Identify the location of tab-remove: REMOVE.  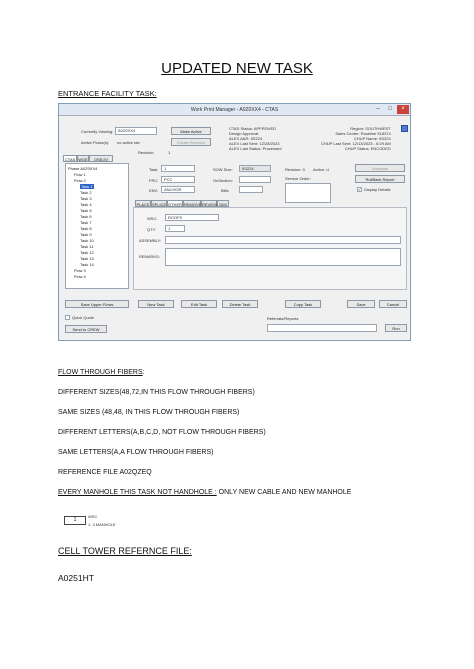
(192, 203).